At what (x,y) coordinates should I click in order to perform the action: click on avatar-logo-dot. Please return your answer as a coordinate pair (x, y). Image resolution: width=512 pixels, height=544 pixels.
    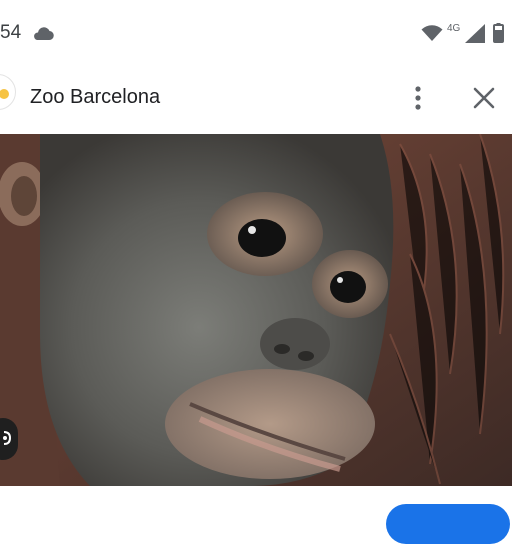
    Looking at the image, I should click on (4, 94).